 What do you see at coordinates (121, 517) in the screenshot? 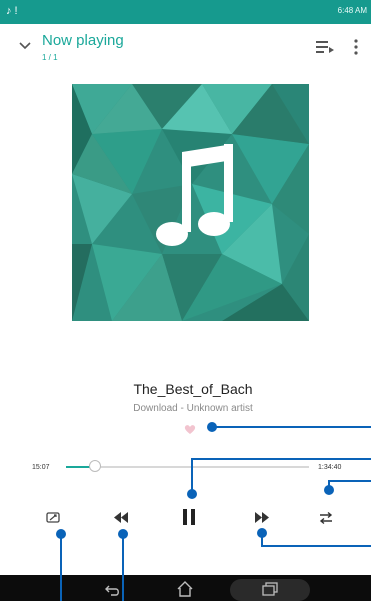
I see `previous-button` at bounding box center [121, 517].